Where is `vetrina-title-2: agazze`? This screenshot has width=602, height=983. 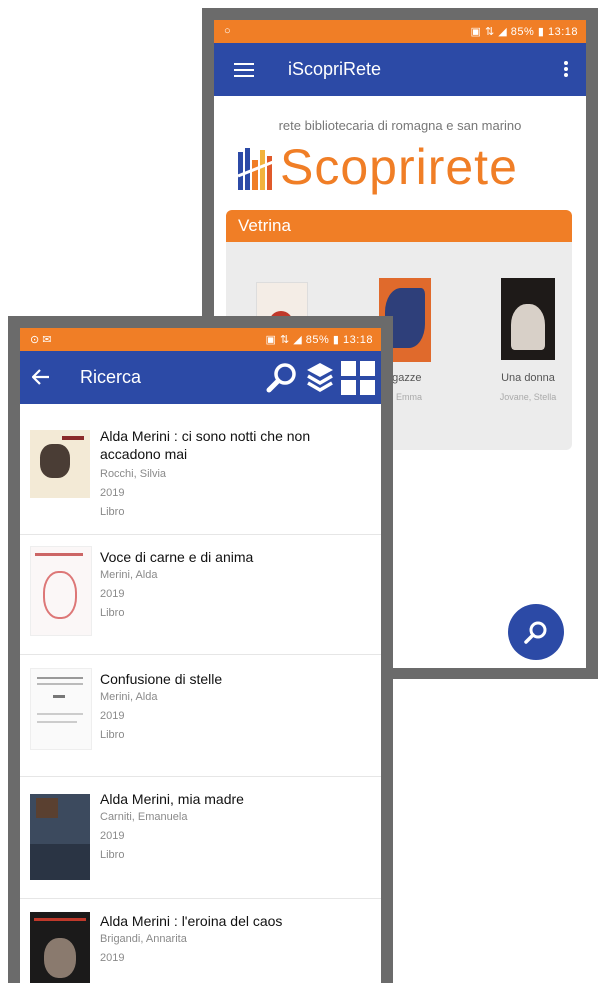 vetrina-title-2: agazze is located at coordinates (404, 378).